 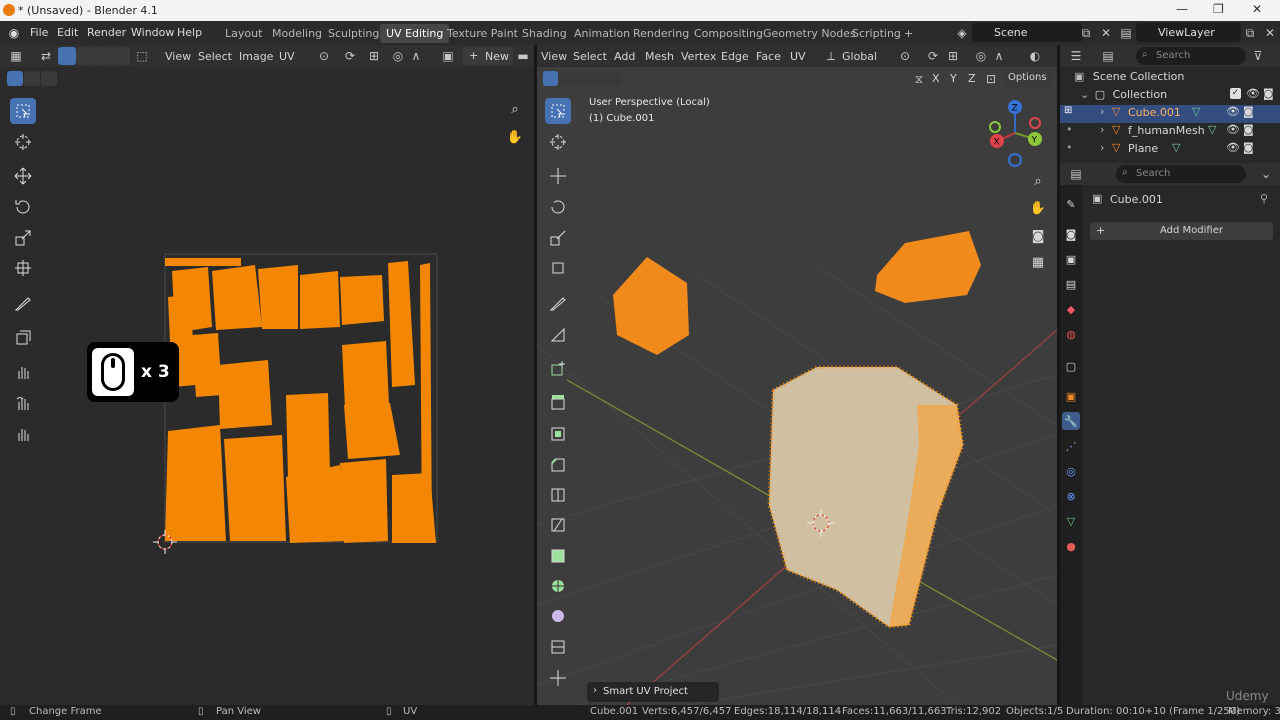 I want to click on measure-tool, so click(x=558, y=335).